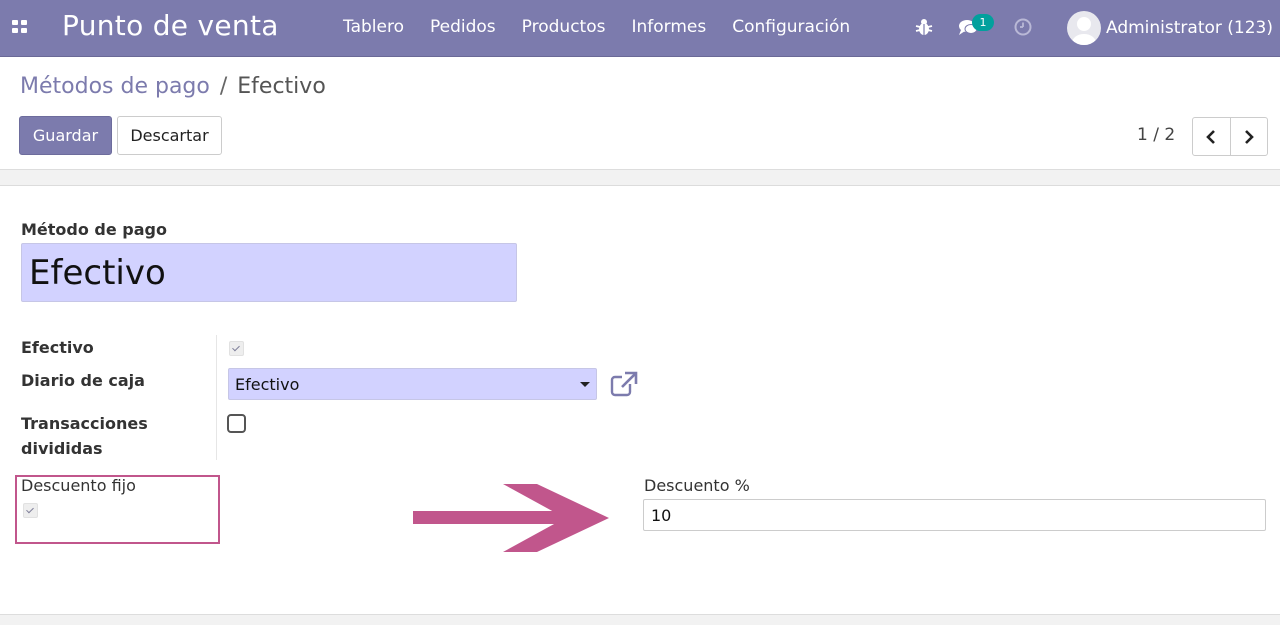 The width and height of the screenshot is (1280, 625). I want to click on menu-item-tablero: Tablero, so click(373, 27).